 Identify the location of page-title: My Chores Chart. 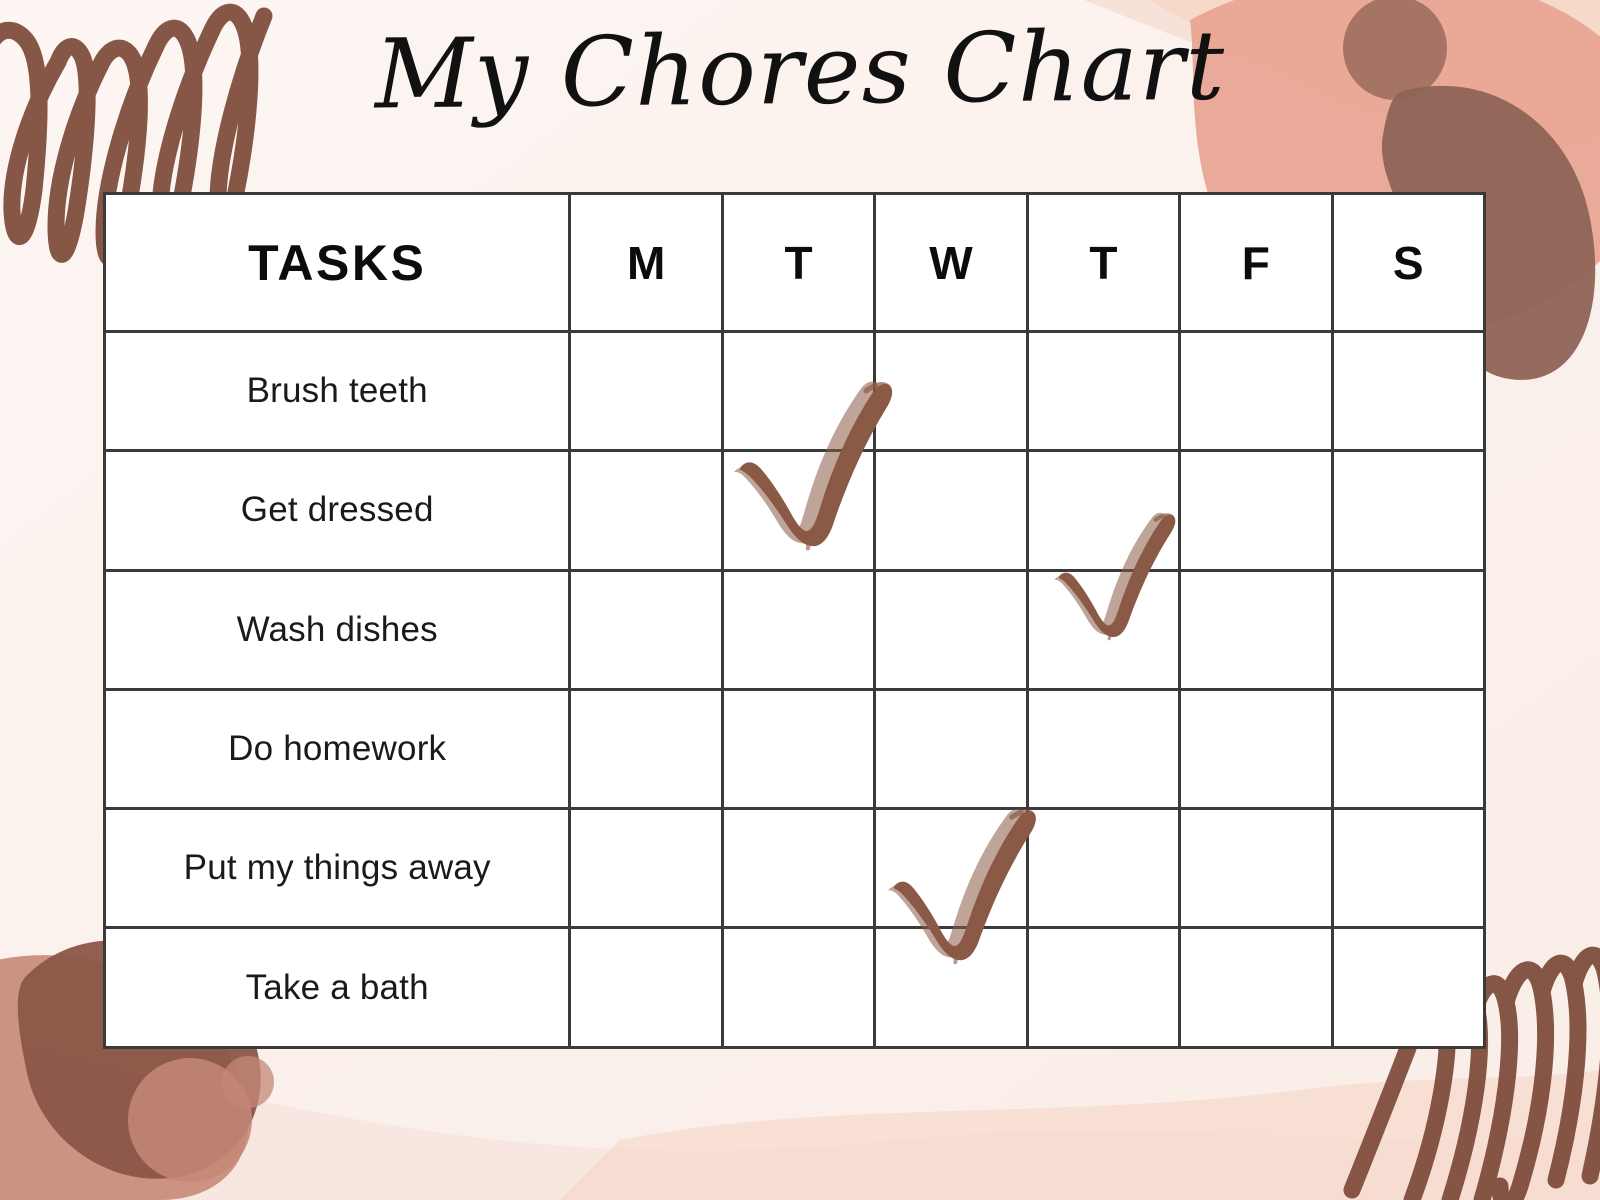
(800, 70).